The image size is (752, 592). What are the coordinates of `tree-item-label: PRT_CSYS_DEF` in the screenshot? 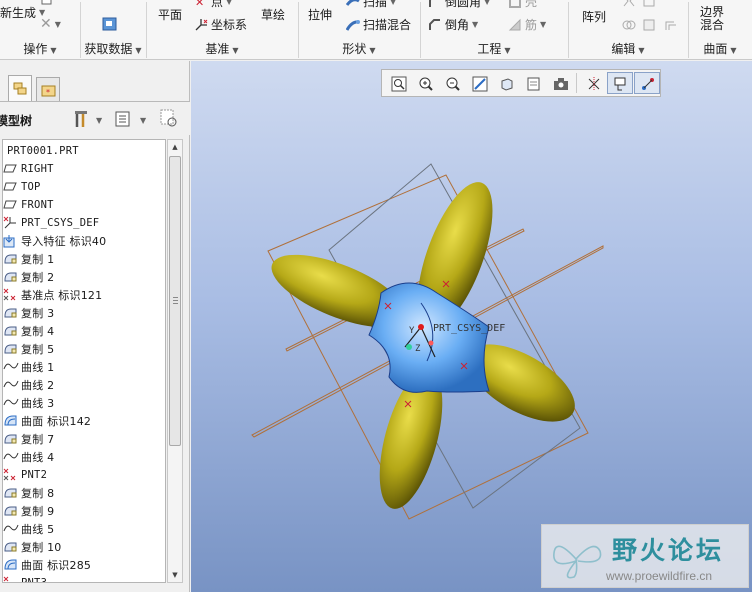 It's located at (60, 223).